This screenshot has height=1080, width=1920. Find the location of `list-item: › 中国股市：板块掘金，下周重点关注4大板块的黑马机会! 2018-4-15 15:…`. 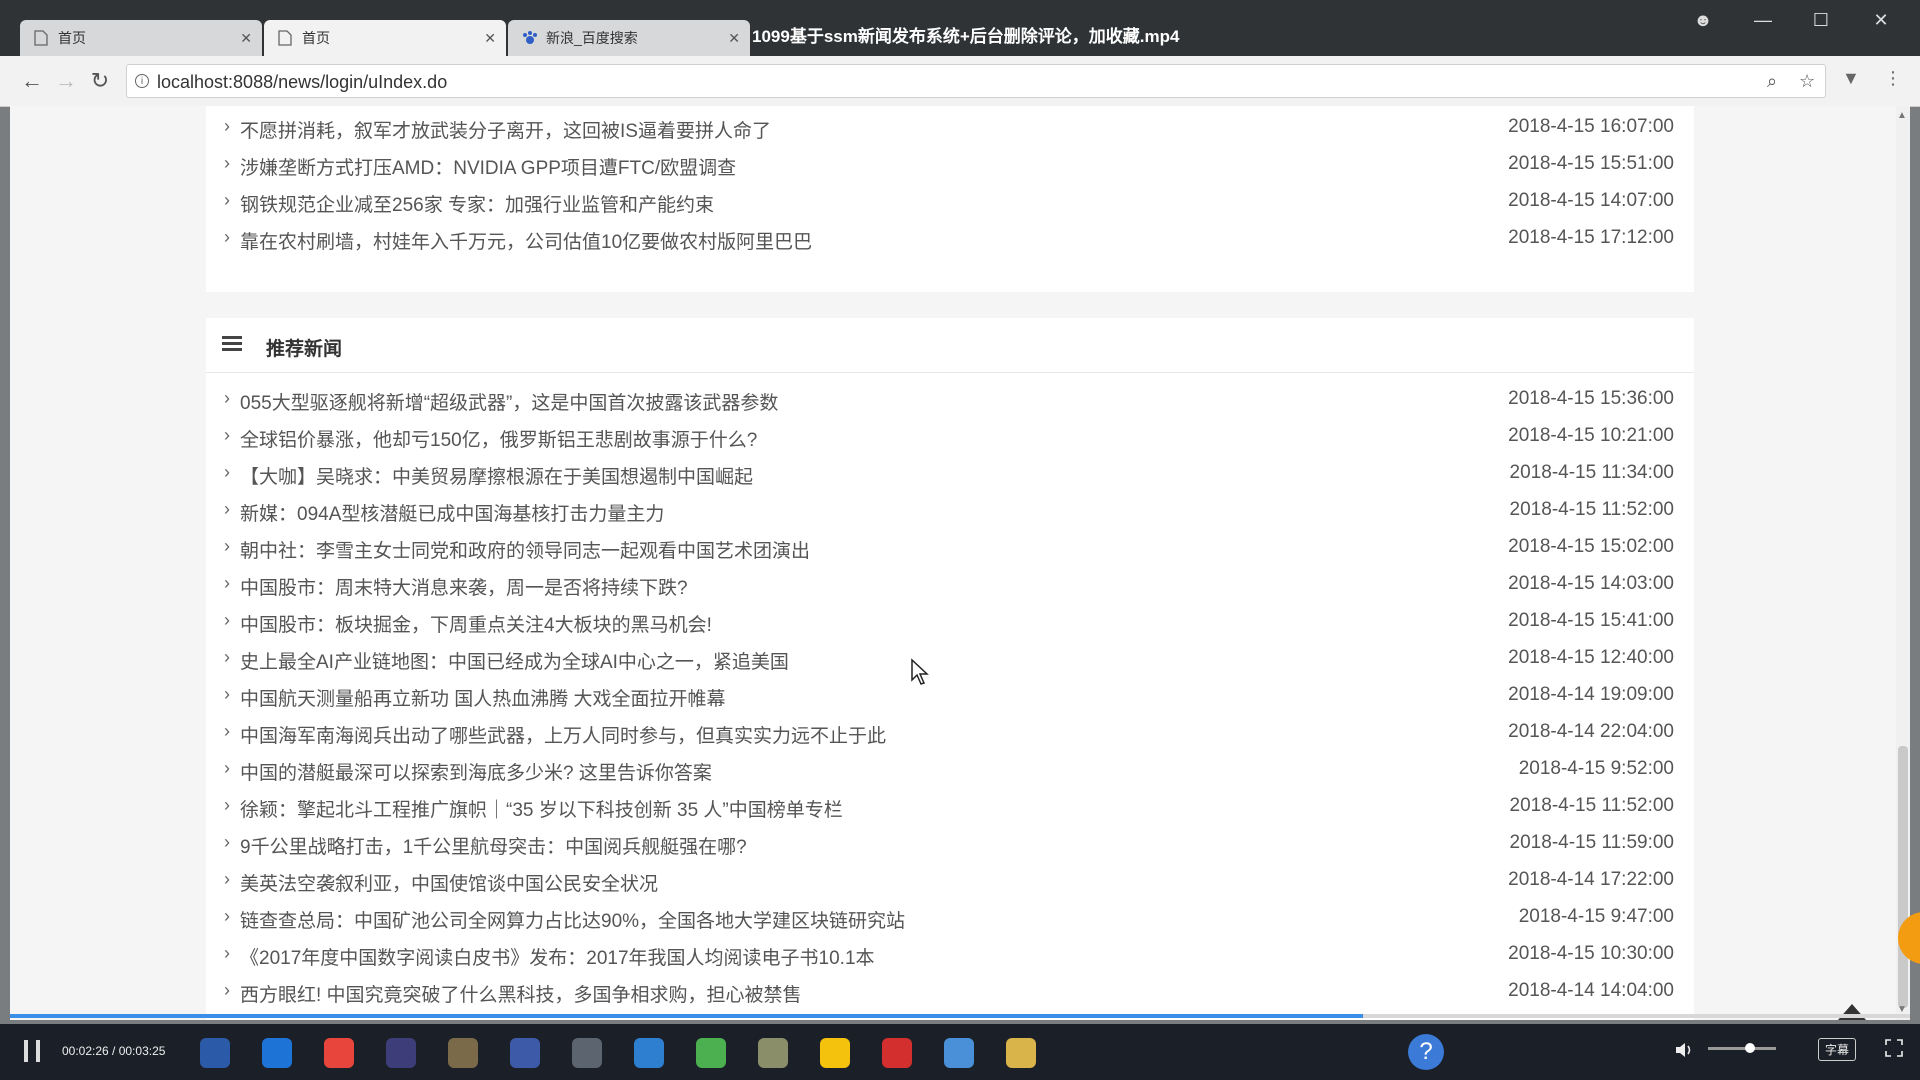

list-item: › 中国股市：板块掘金，下周重点关注4大板块的黑马机会! 2018-4-15 15:… is located at coordinates (950, 620).